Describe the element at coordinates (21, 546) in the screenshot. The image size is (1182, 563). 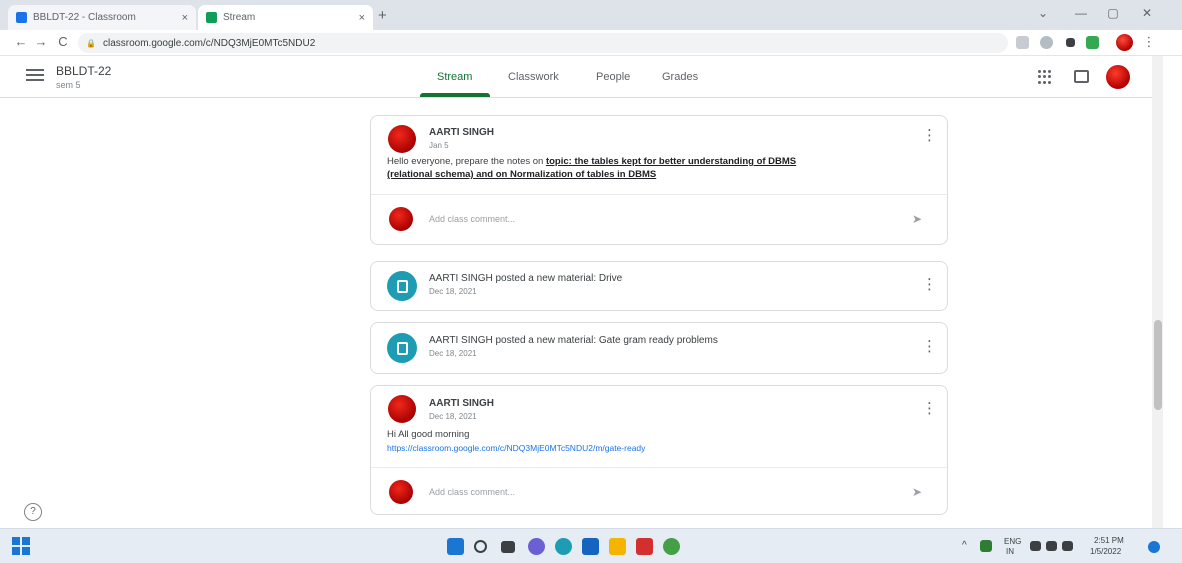
I see `windows-start-icon` at that location.